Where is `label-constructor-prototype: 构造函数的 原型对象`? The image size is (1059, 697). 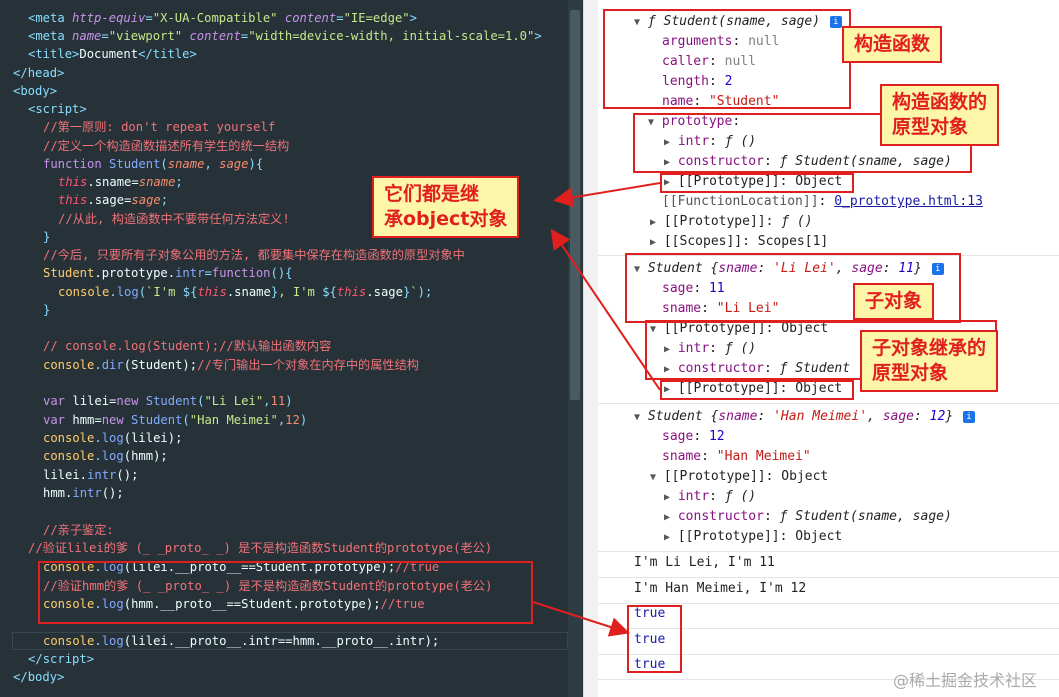
label-constructor-prototype: 构造函数的 原型对象 is located at coordinates (940, 115).